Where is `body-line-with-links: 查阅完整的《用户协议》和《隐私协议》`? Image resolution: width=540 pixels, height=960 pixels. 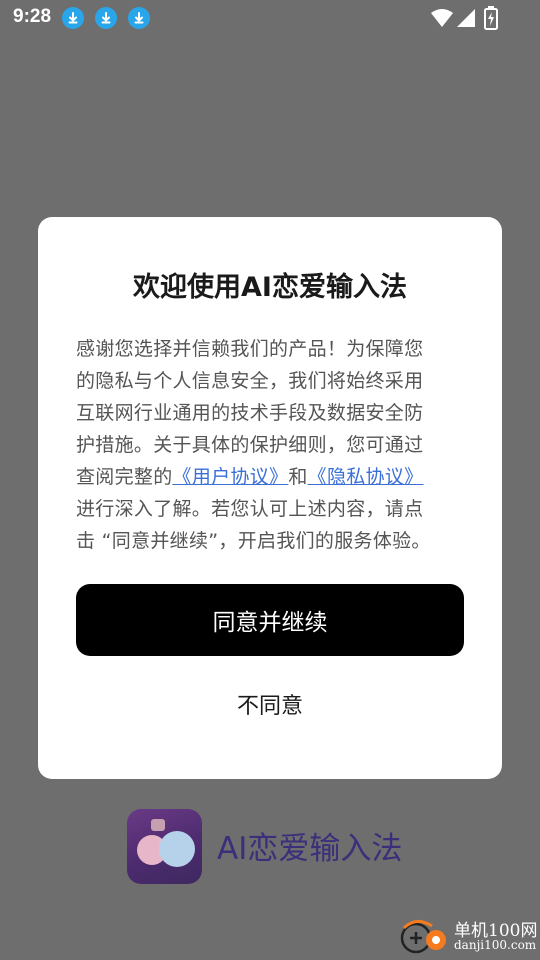 body-line-with-links: 查阅完整的《用户协议》和《隐私协议》 is located at coordinates (272, 477).